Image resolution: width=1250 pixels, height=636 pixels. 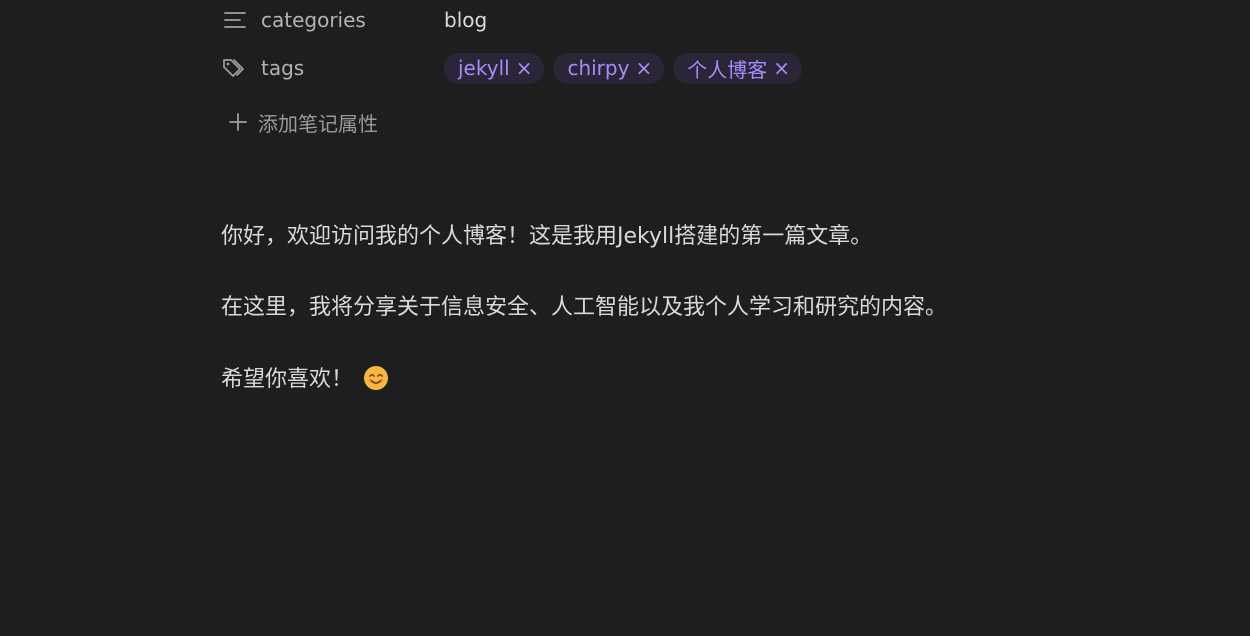 I want to click on tag-pill: 个人博客 ×, so click(x=737, y=68).